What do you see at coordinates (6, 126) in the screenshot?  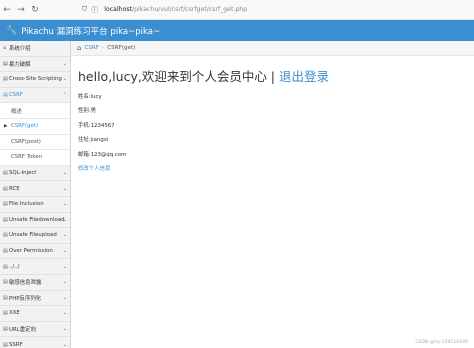 I see `caret-right-icon: ▶` at bounding box center [6, 126].